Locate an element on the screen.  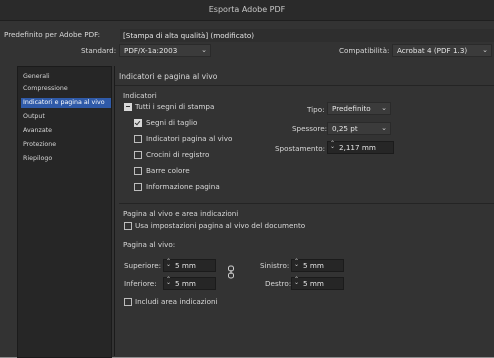
inferiore-value: 5 mm is located at coordinates (185, 283).